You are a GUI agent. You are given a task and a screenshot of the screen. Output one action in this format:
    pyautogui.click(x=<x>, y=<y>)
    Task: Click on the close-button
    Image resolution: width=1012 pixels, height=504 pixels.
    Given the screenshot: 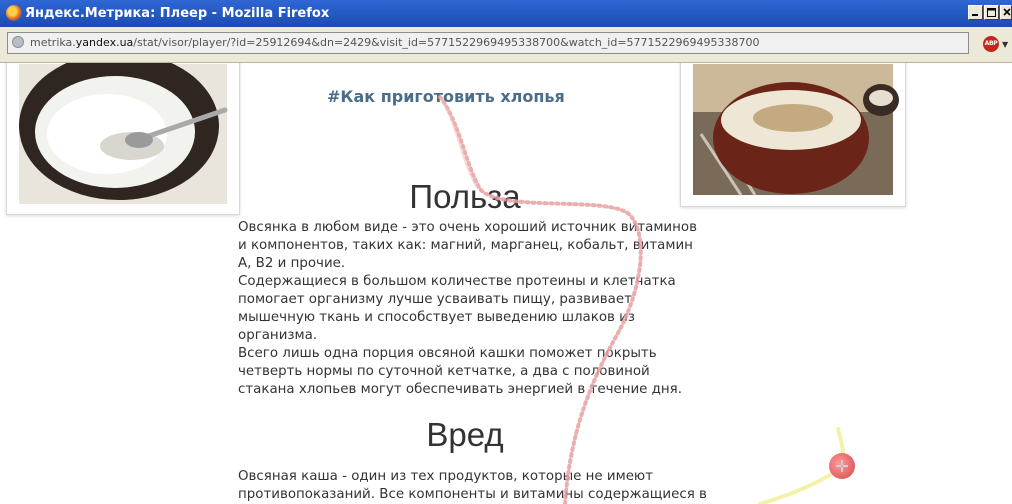 What is the action you would take?
    pyautogui.click(x=1006, y=12)
    